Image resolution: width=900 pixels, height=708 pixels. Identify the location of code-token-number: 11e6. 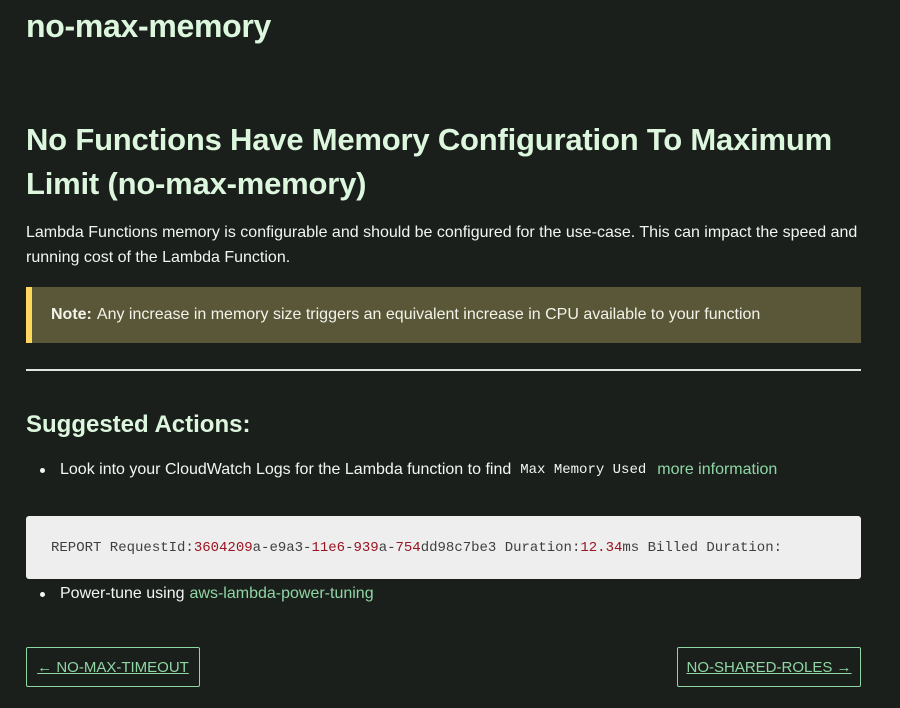
(328, 547).